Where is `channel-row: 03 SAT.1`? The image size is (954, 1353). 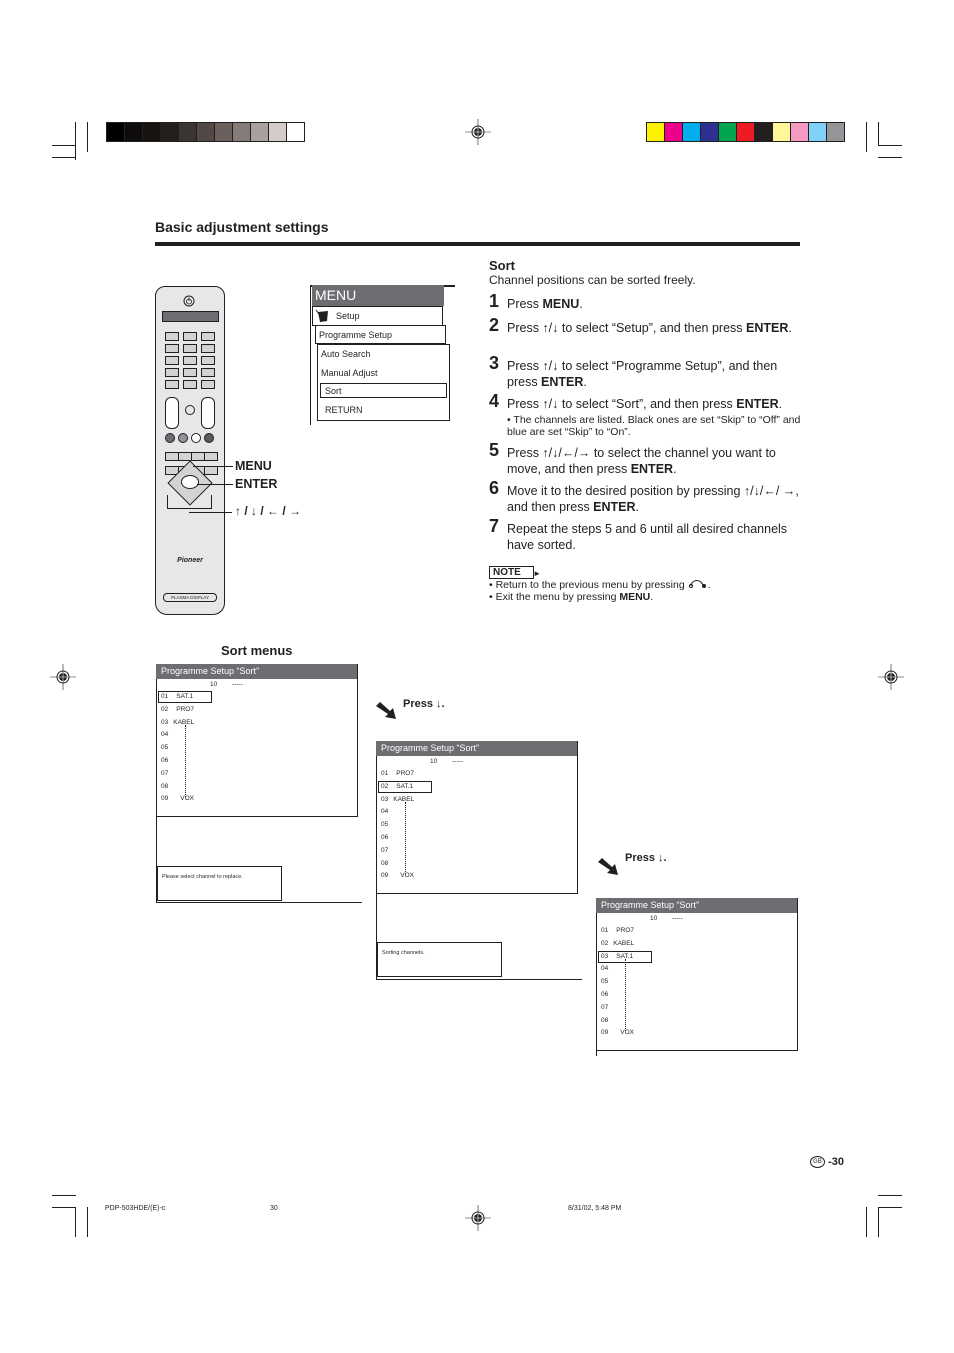 channel-row: 03 SAT.1 is located at coordinates (617, 956).